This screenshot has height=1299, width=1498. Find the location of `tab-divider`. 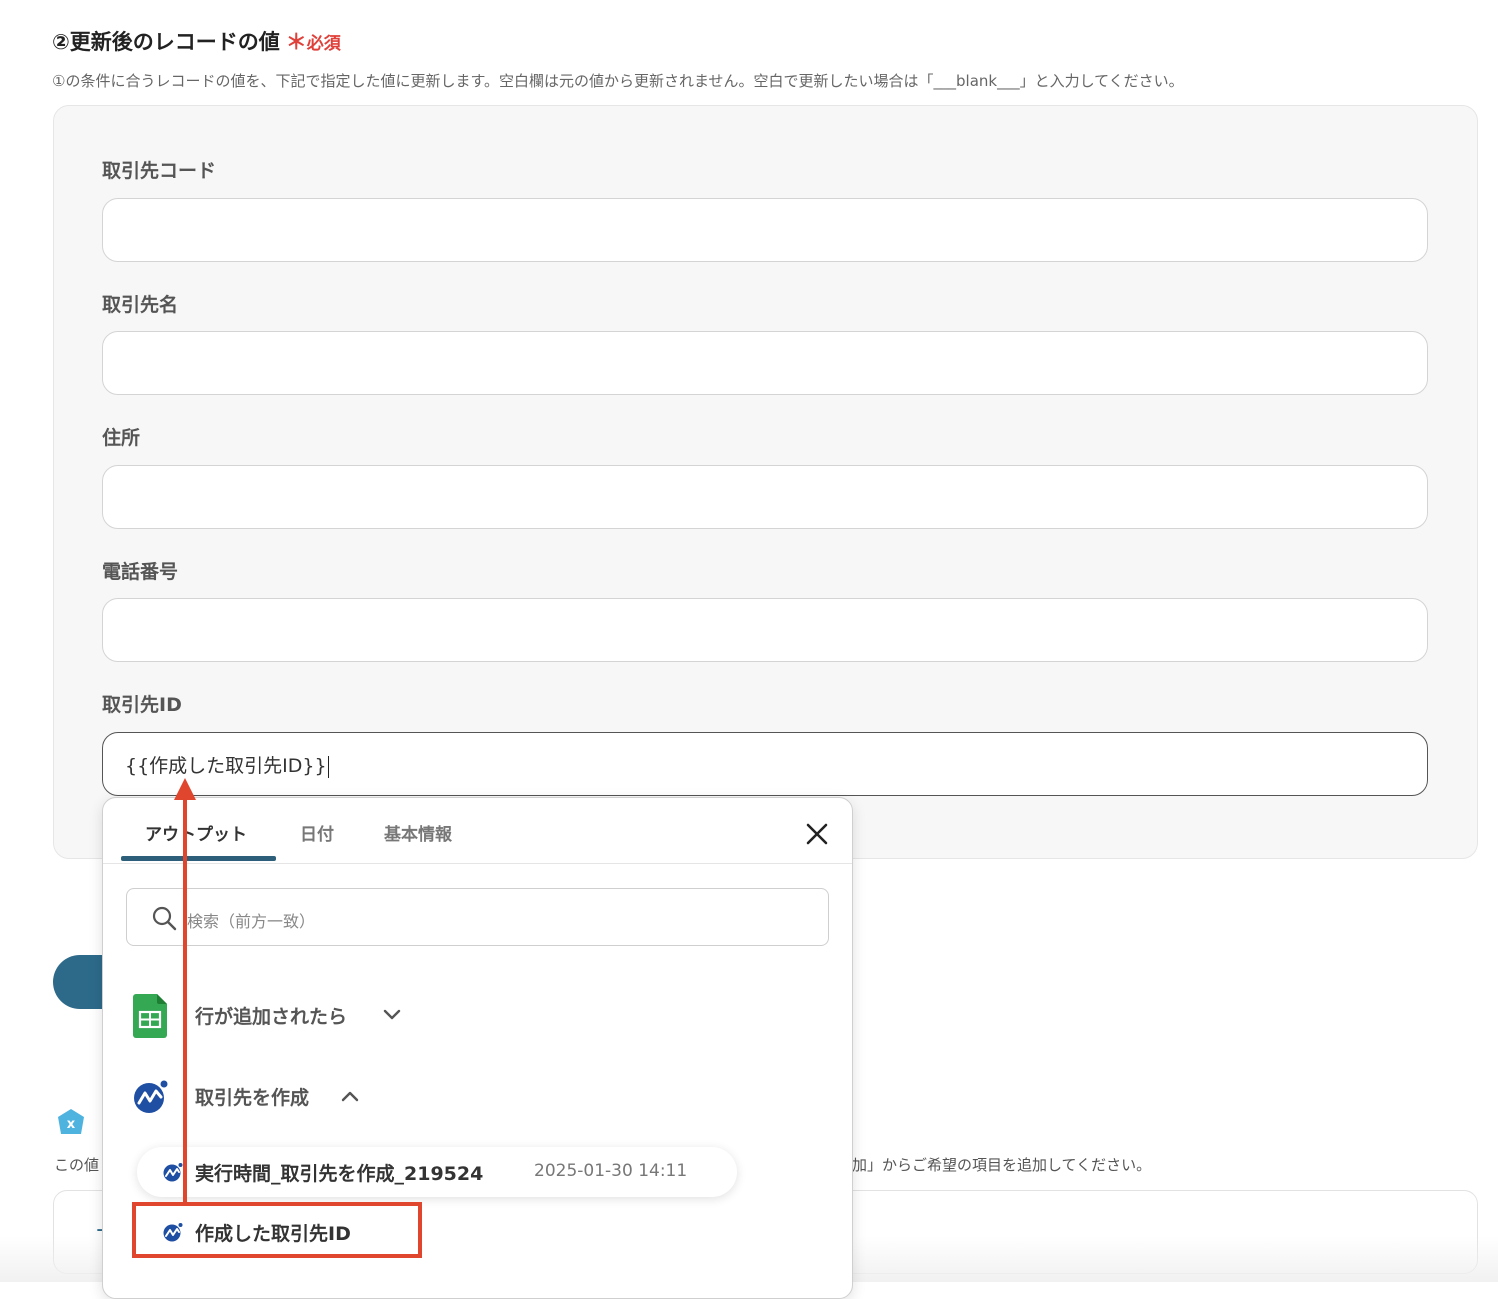

tab-divider is located at coordinates (477, 863).